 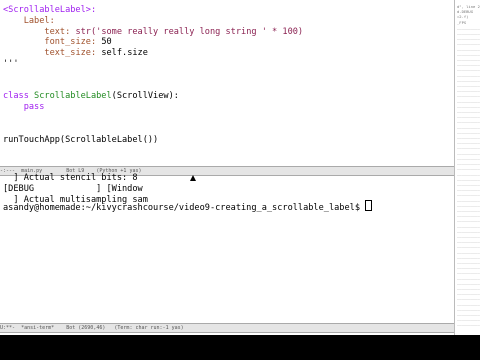 What do you see at coordinates (73, 42) in the screenshot?
I see `property-key: font_size:` at bounding box center [73, 42].